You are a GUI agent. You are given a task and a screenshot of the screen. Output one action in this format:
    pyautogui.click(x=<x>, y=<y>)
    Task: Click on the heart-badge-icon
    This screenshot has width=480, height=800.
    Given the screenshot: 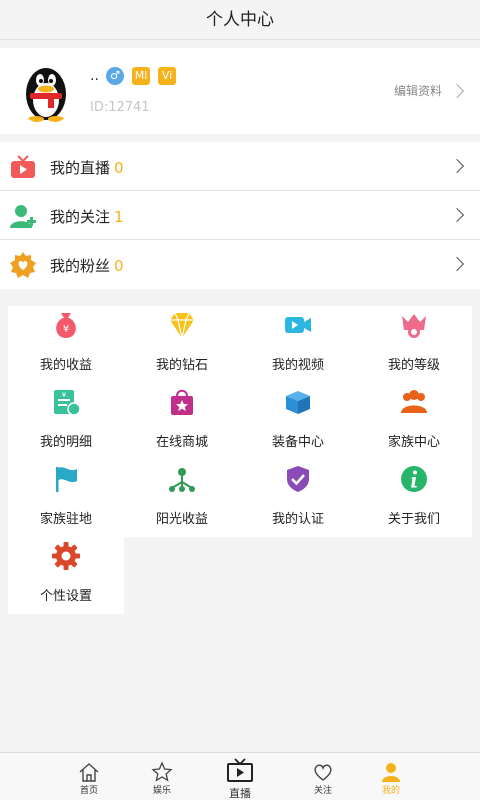 What is the action you would take?
    pyautogui.click(x=23, y=265)
    